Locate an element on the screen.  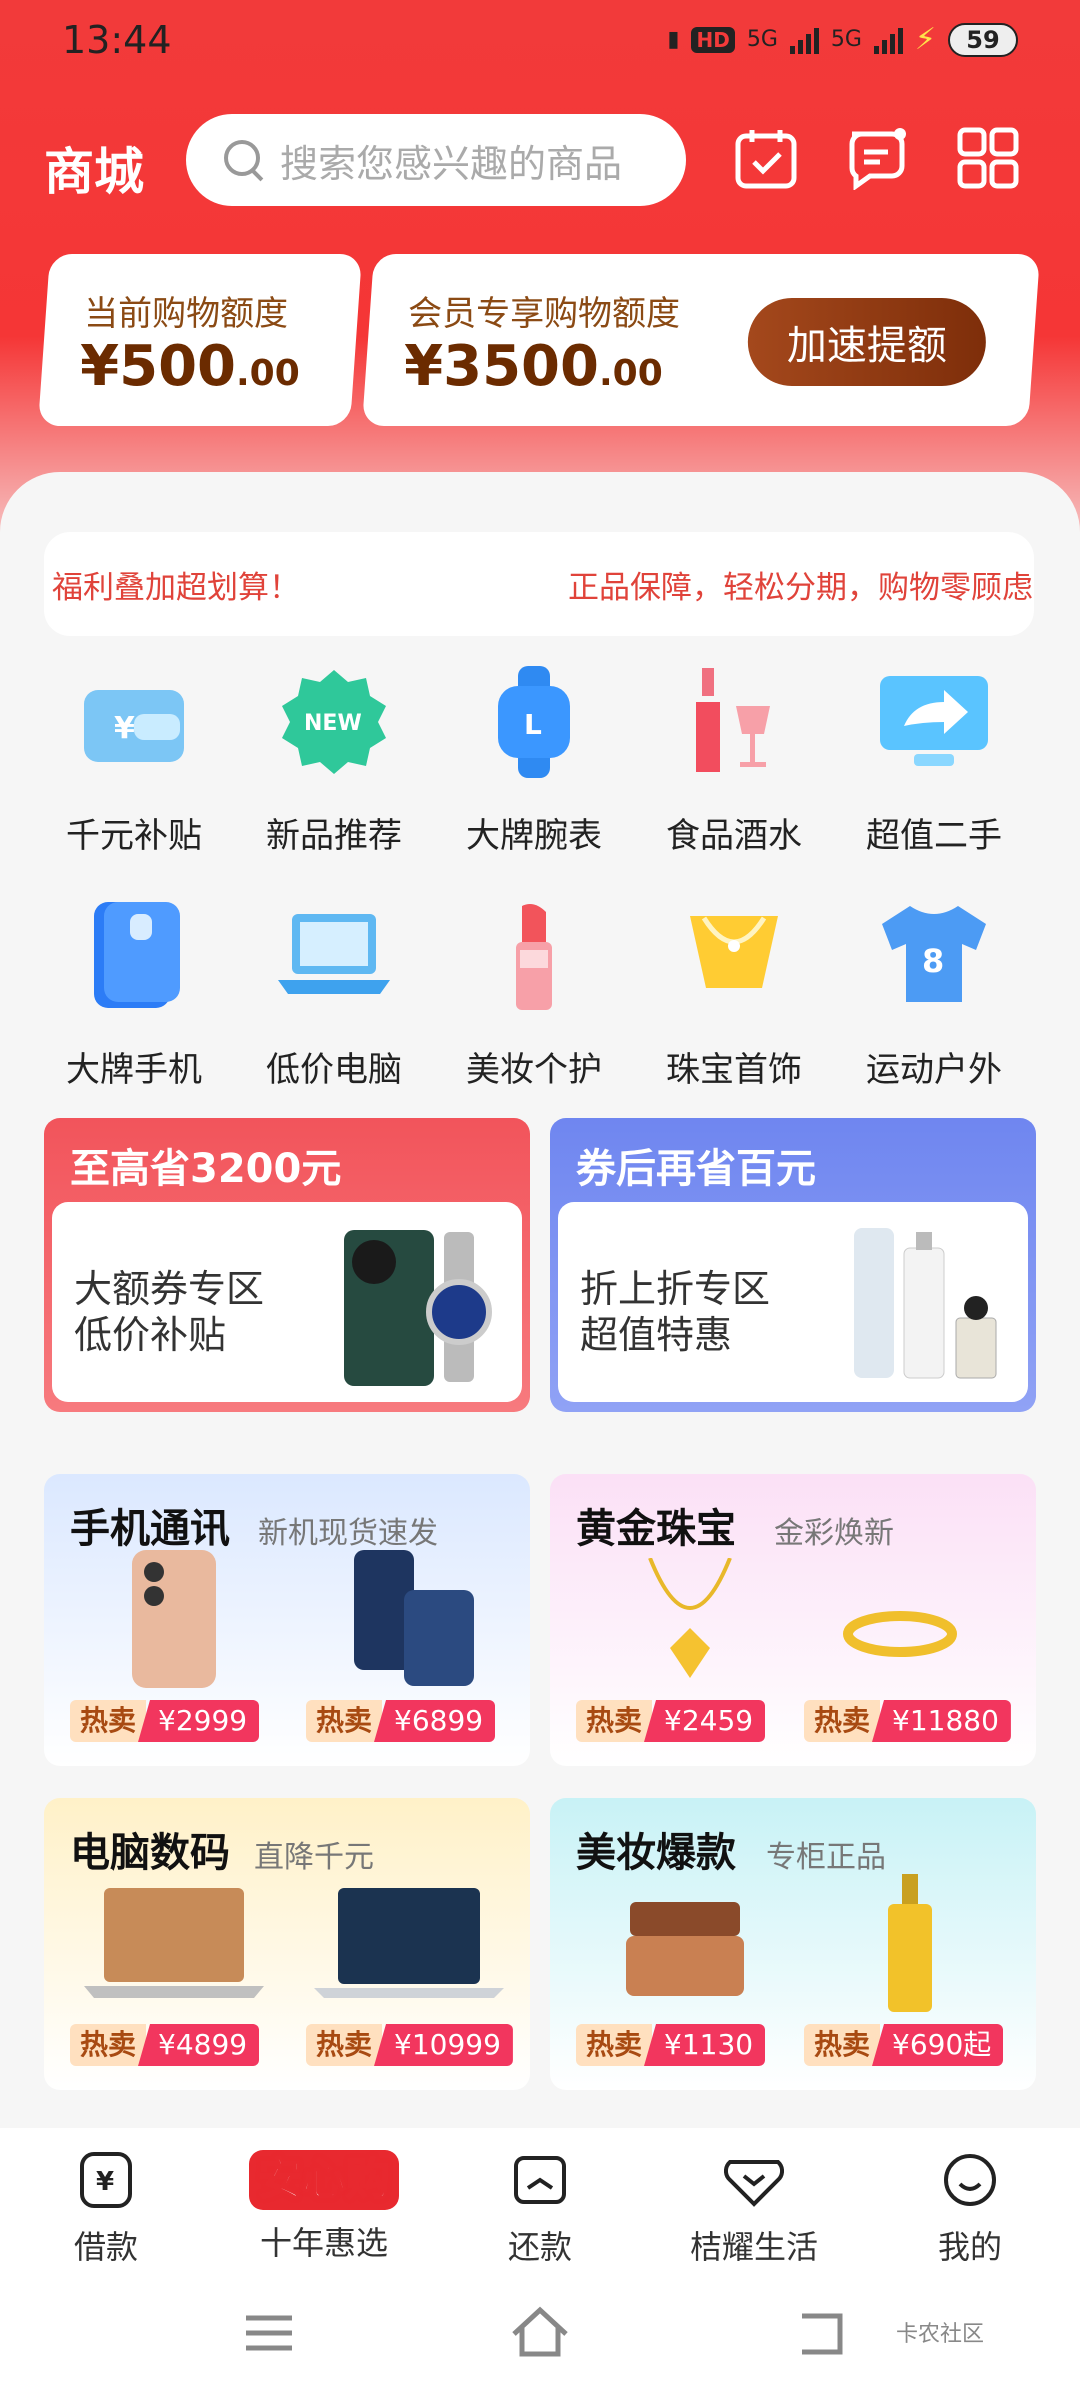
tile-phones: 手机通讯 新机现货速发 热卖 ¥2999 热卖 ¥6899 is located at coordinates (287, 1620).